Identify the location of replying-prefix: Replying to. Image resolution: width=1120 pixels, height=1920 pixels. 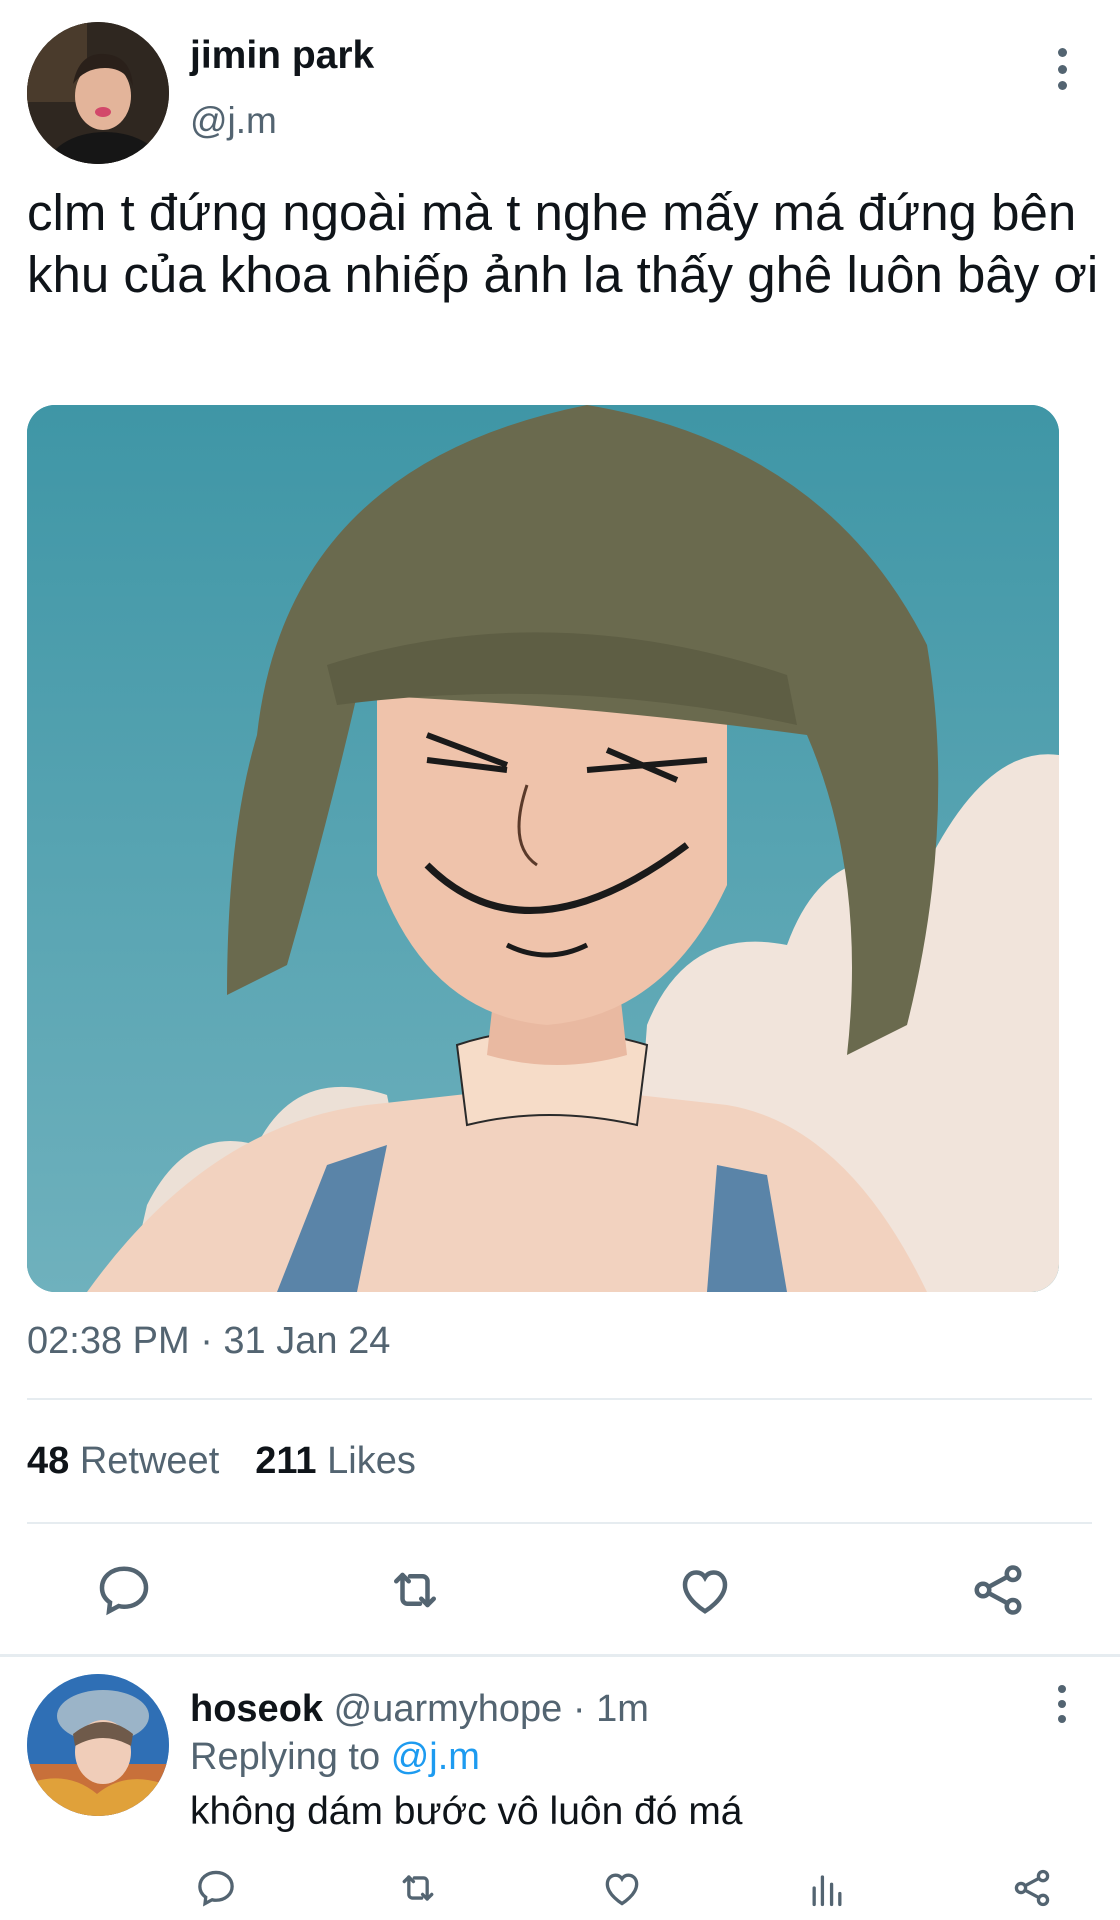
(285, 1757).